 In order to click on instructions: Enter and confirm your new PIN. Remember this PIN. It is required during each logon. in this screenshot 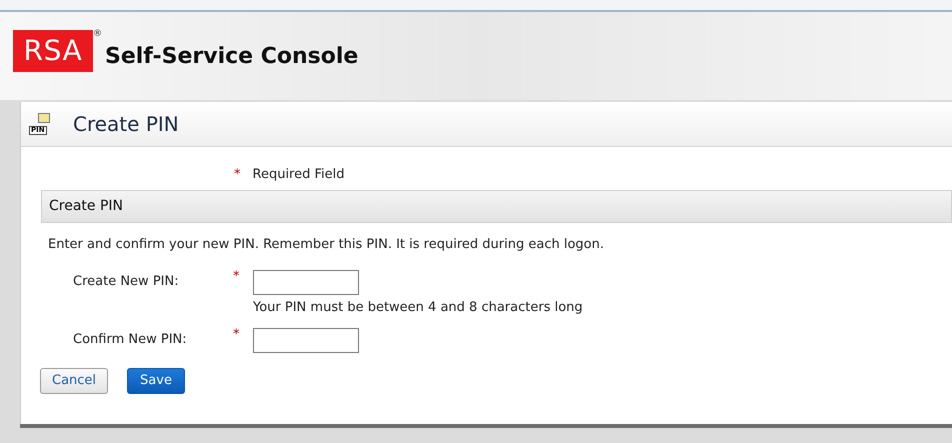, I will do `click(326, 245)`.